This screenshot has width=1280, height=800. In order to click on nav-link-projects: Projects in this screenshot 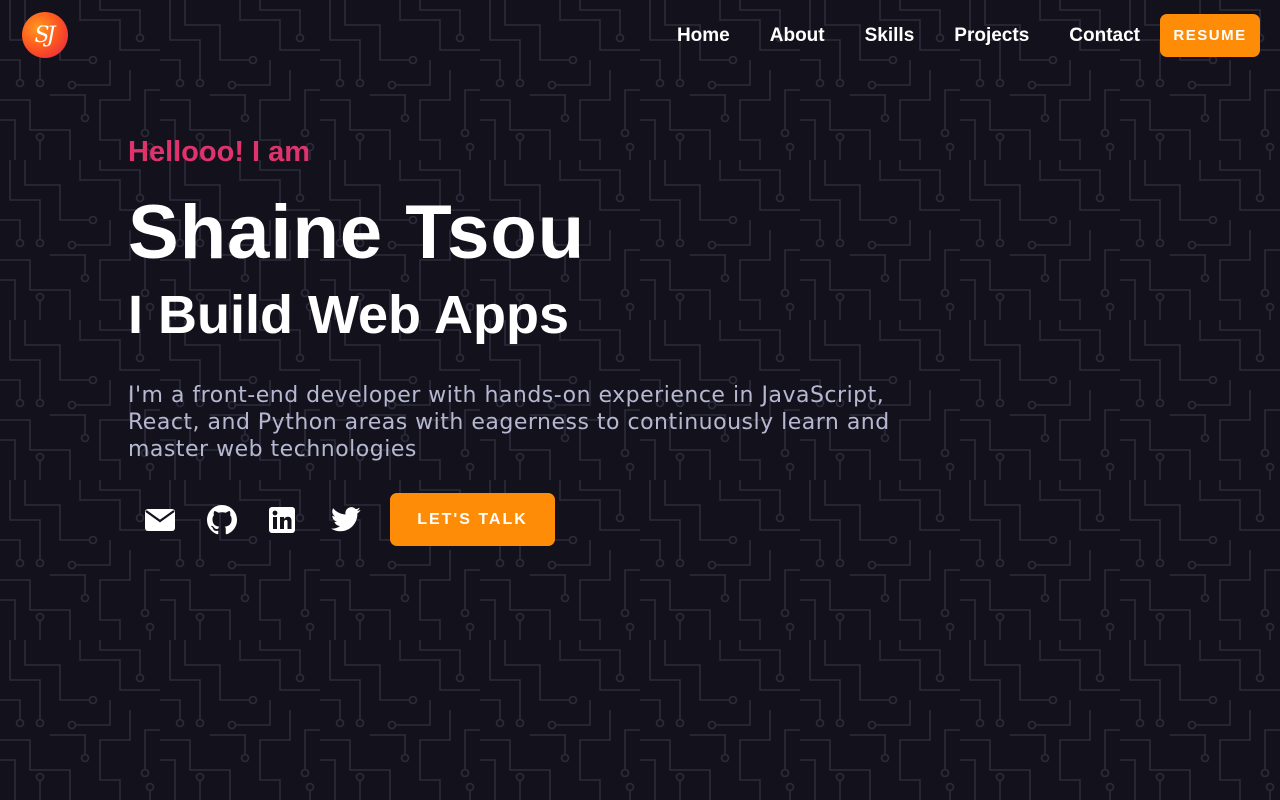, I will do `click(991, 36)`.